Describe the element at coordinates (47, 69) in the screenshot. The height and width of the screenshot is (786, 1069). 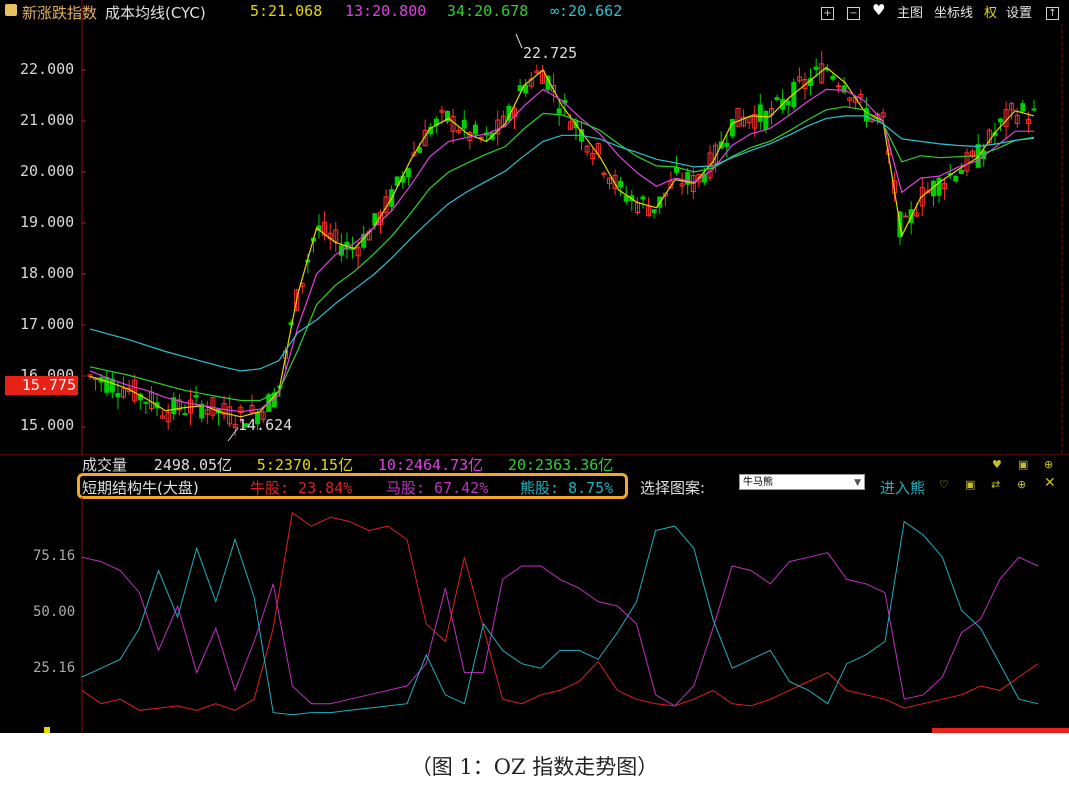
I see `y-tick: 22.000` at that location.